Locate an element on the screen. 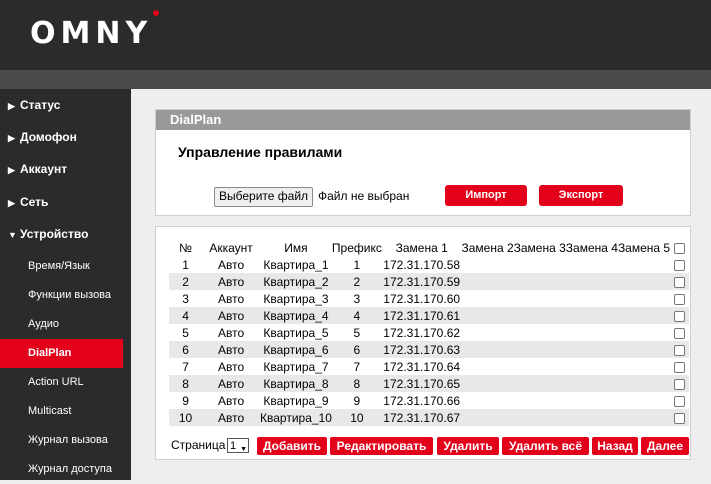 The width and height of the screenshot is (711, 484). select-all-checkbox is located at coordinates (680, 248).